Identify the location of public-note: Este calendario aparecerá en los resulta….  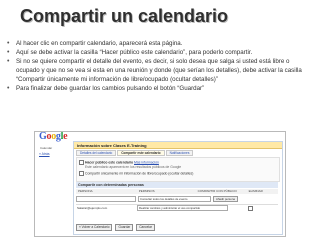
(133, 167).